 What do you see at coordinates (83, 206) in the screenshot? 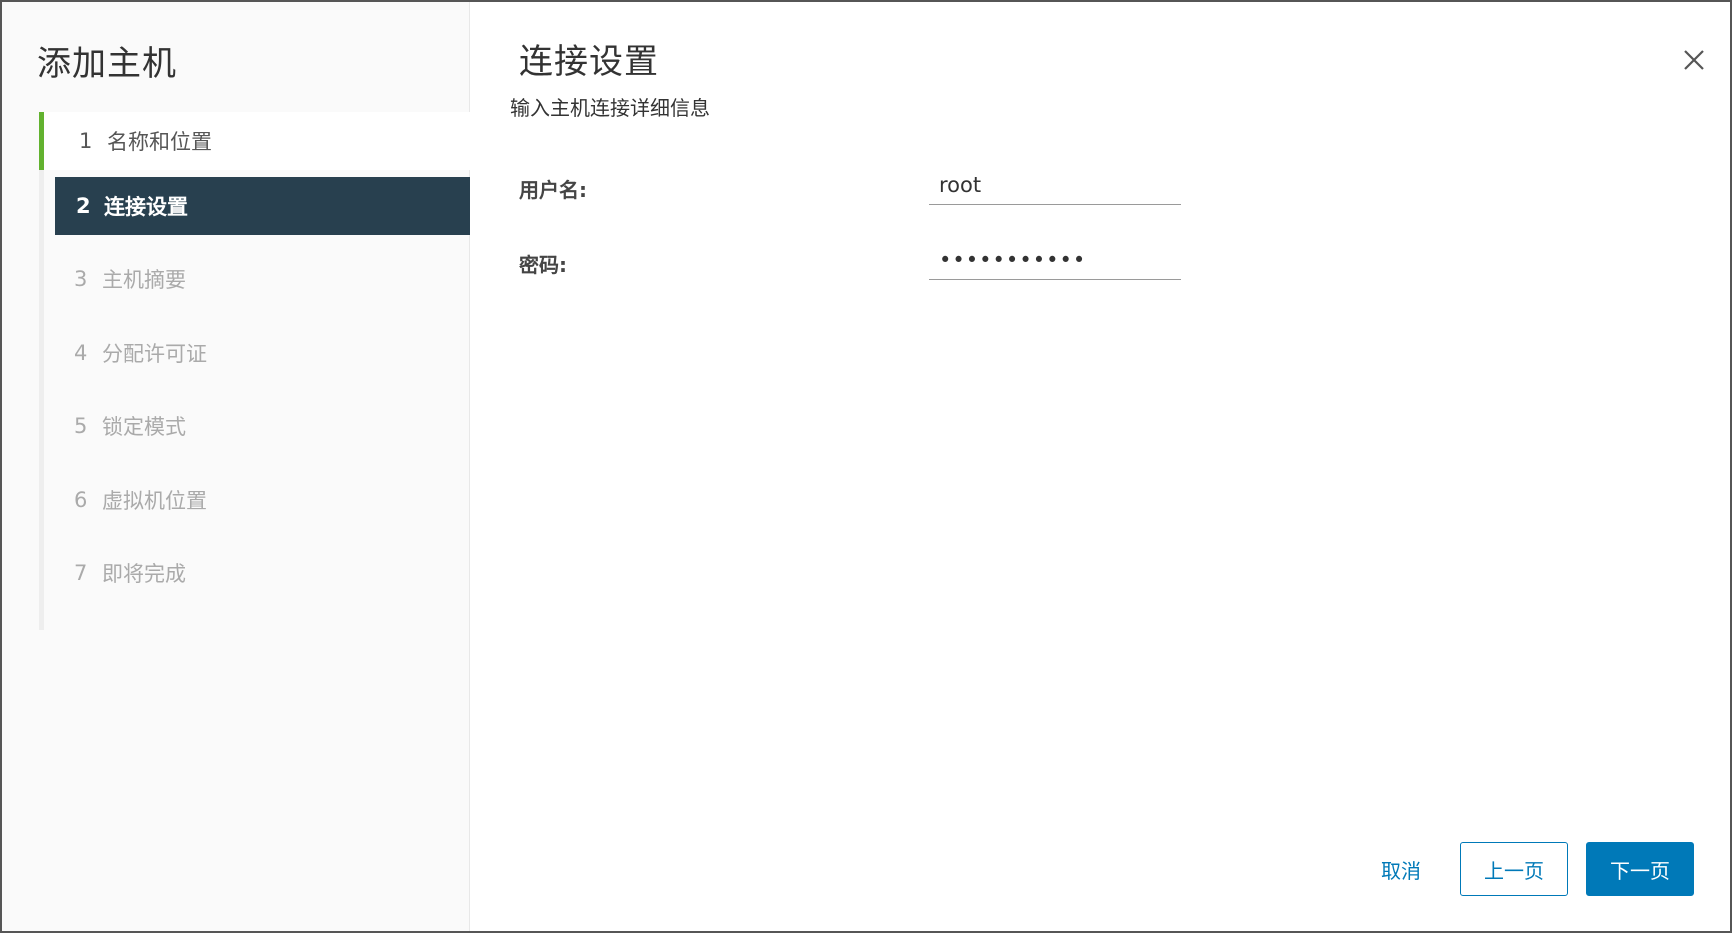
I see `step-number: 2` at bounding box center [83, 206].